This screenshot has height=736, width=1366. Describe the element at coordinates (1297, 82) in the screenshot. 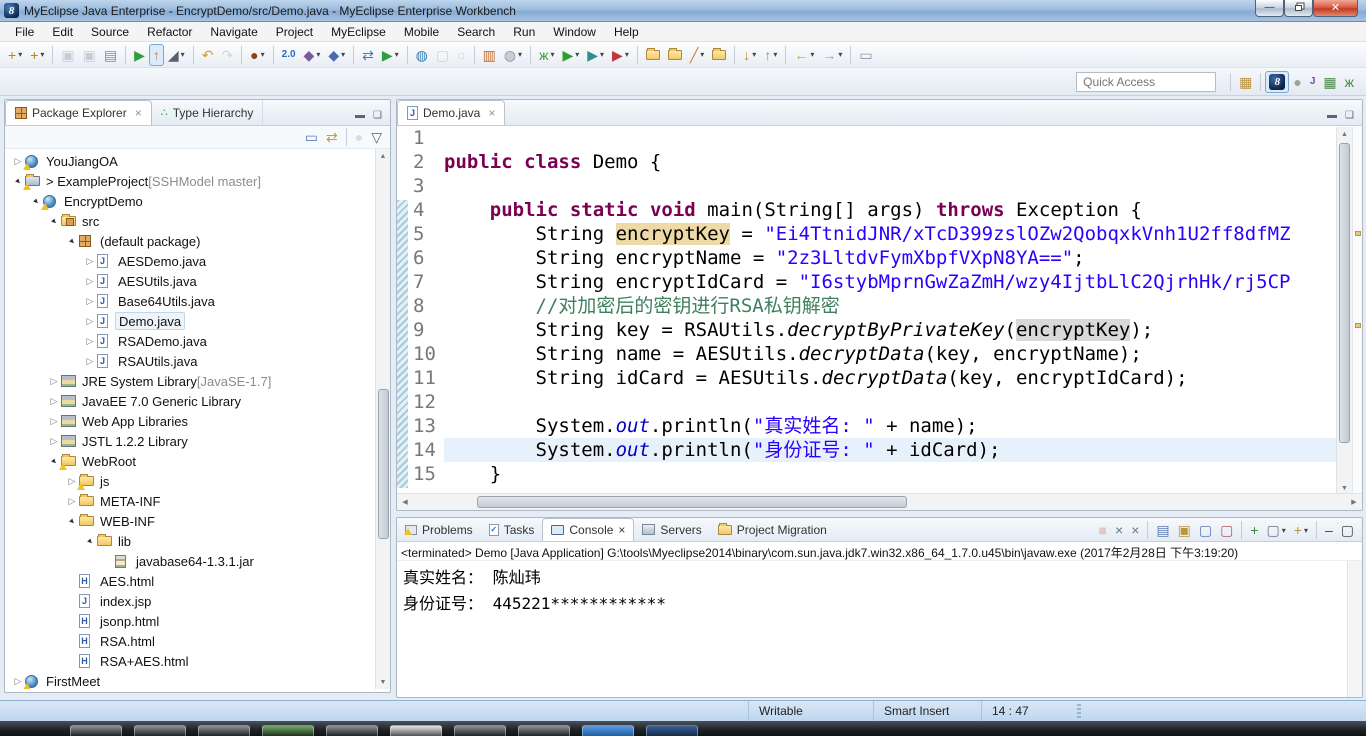

I see `myeclipse-explorer-perspective-button: ●` at that location.